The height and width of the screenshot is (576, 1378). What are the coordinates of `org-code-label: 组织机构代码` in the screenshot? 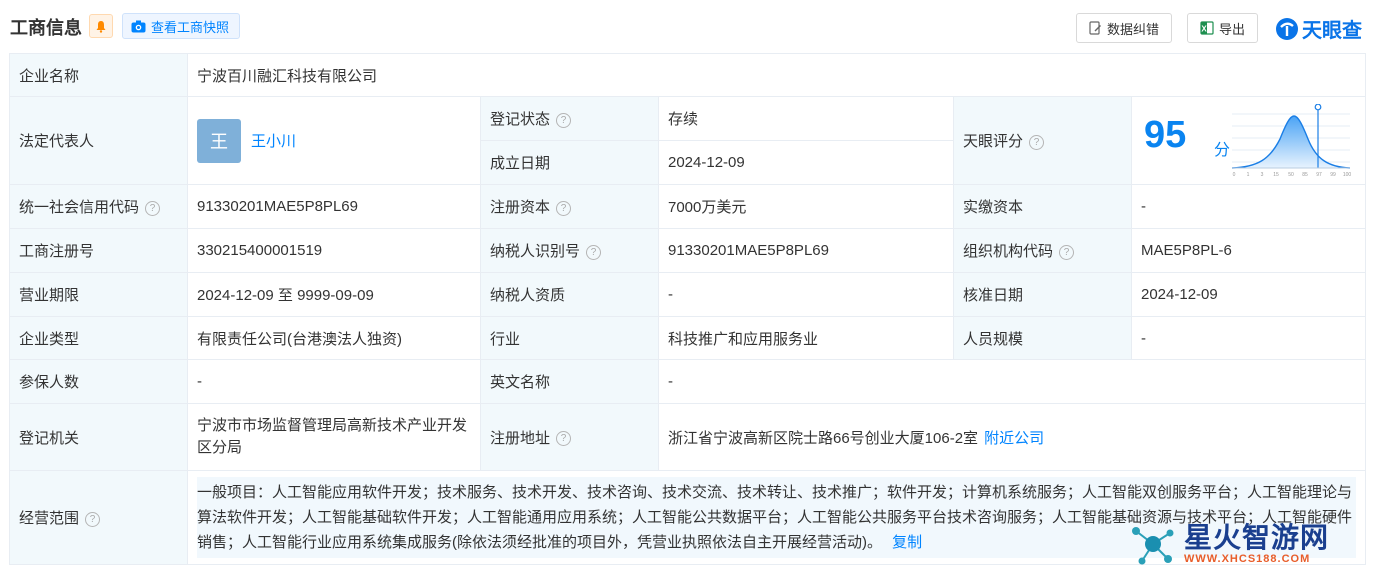 It's located at (1008, 251).